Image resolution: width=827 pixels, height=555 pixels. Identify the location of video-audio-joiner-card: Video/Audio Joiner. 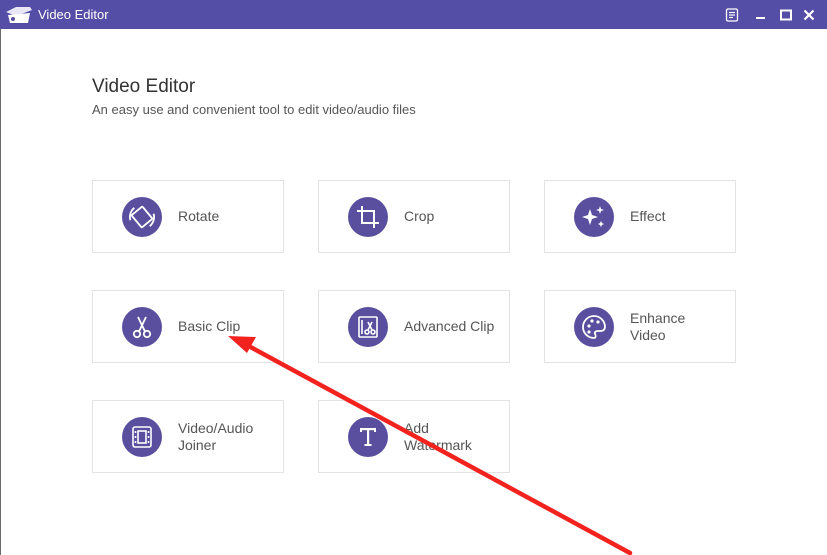
(188, 436).